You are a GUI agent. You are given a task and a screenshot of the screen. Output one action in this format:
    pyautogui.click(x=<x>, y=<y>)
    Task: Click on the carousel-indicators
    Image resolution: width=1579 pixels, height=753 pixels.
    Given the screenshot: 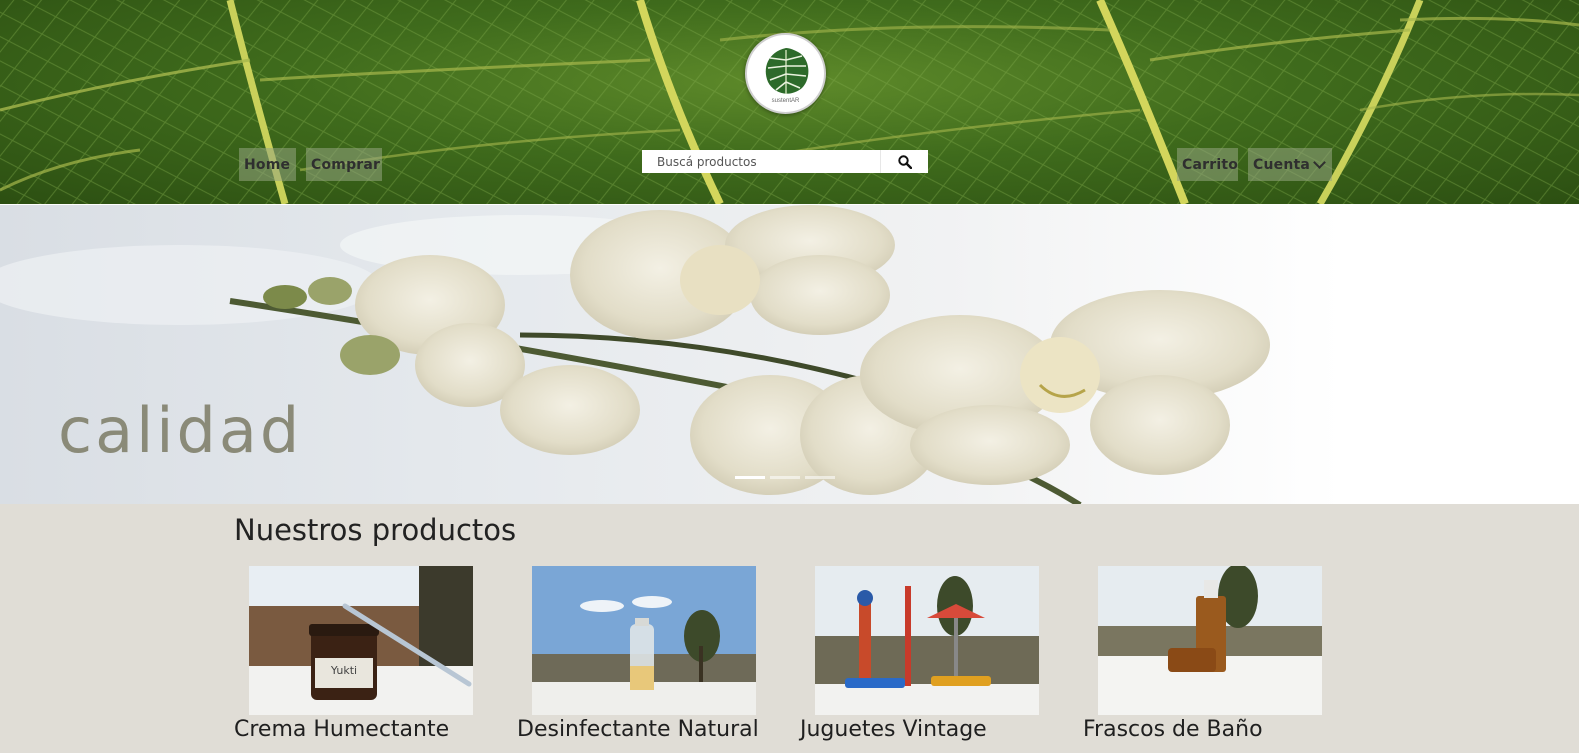 What is the action you would take?
    pyautogui.click(x=785, y=477)
    